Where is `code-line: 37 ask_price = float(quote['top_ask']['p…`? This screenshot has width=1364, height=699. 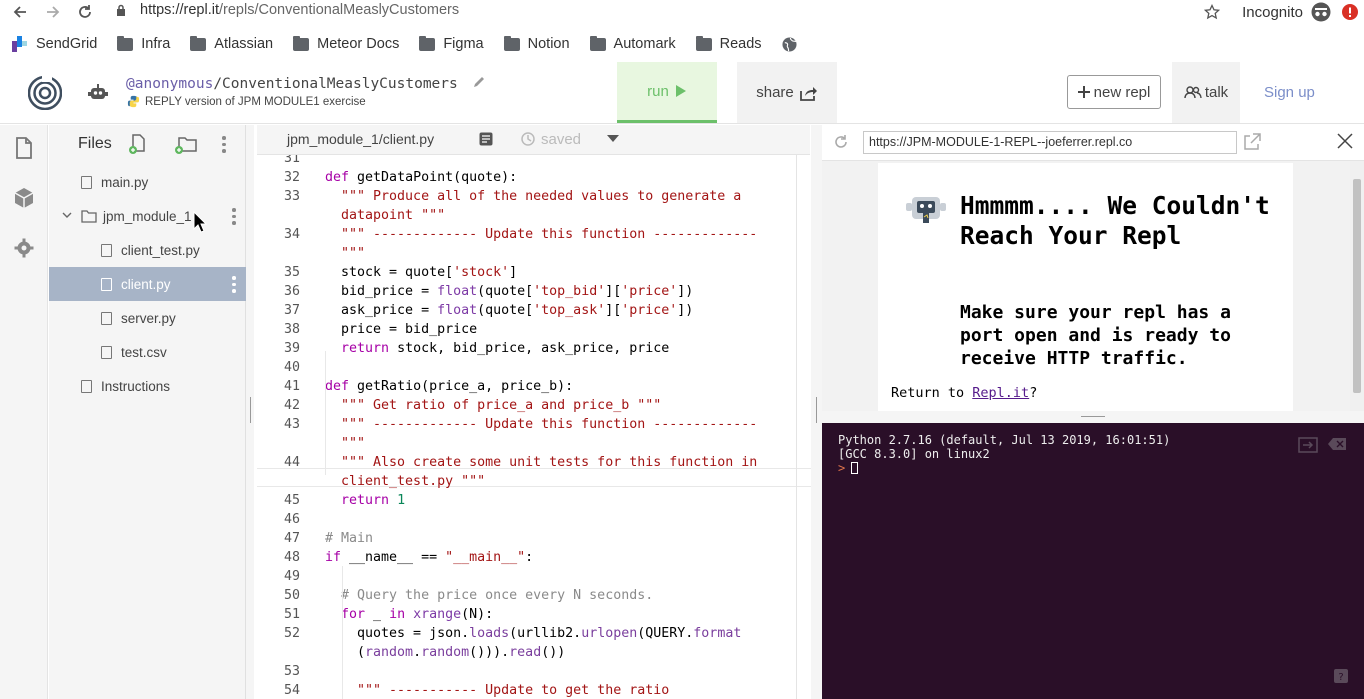 code-line: 37 ask_price = float(quote['top_ask']['p… is located at coordinates (527, 310).